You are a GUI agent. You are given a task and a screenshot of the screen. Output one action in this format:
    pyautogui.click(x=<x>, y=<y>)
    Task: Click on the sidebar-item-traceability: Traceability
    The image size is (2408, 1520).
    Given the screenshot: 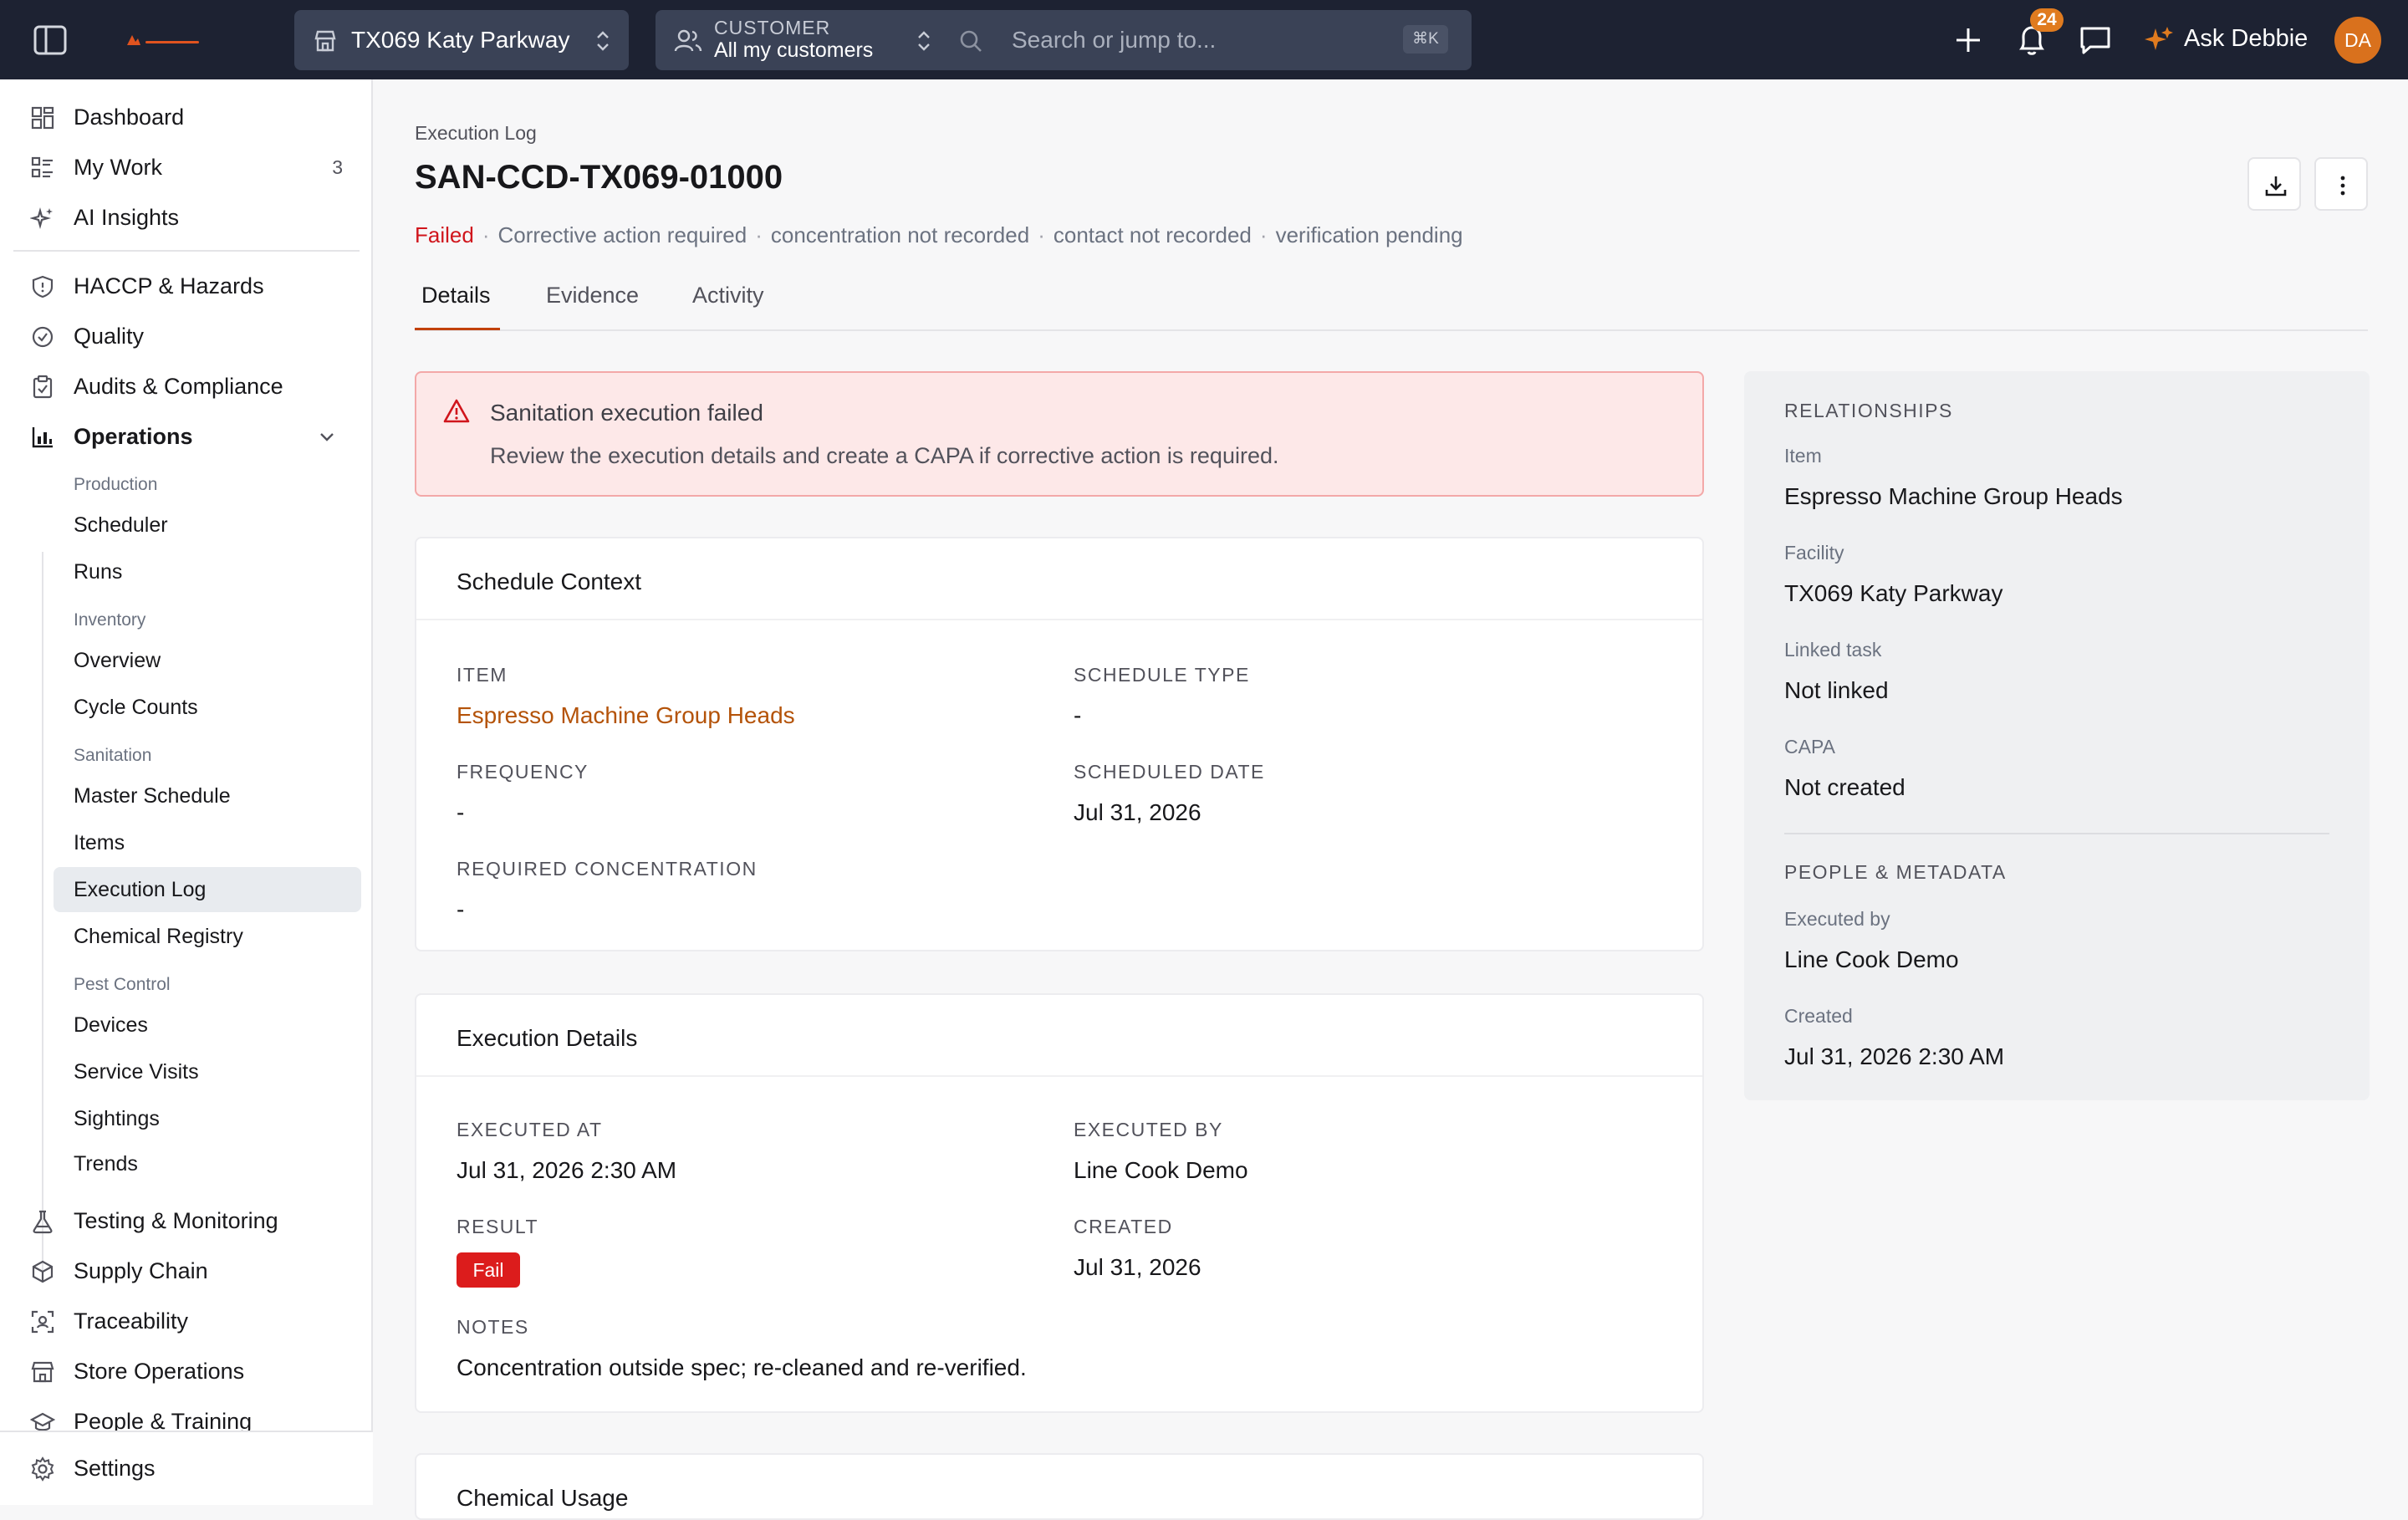 What is the action you would take?
    pyautogui.click(x=192, y=1321)
    